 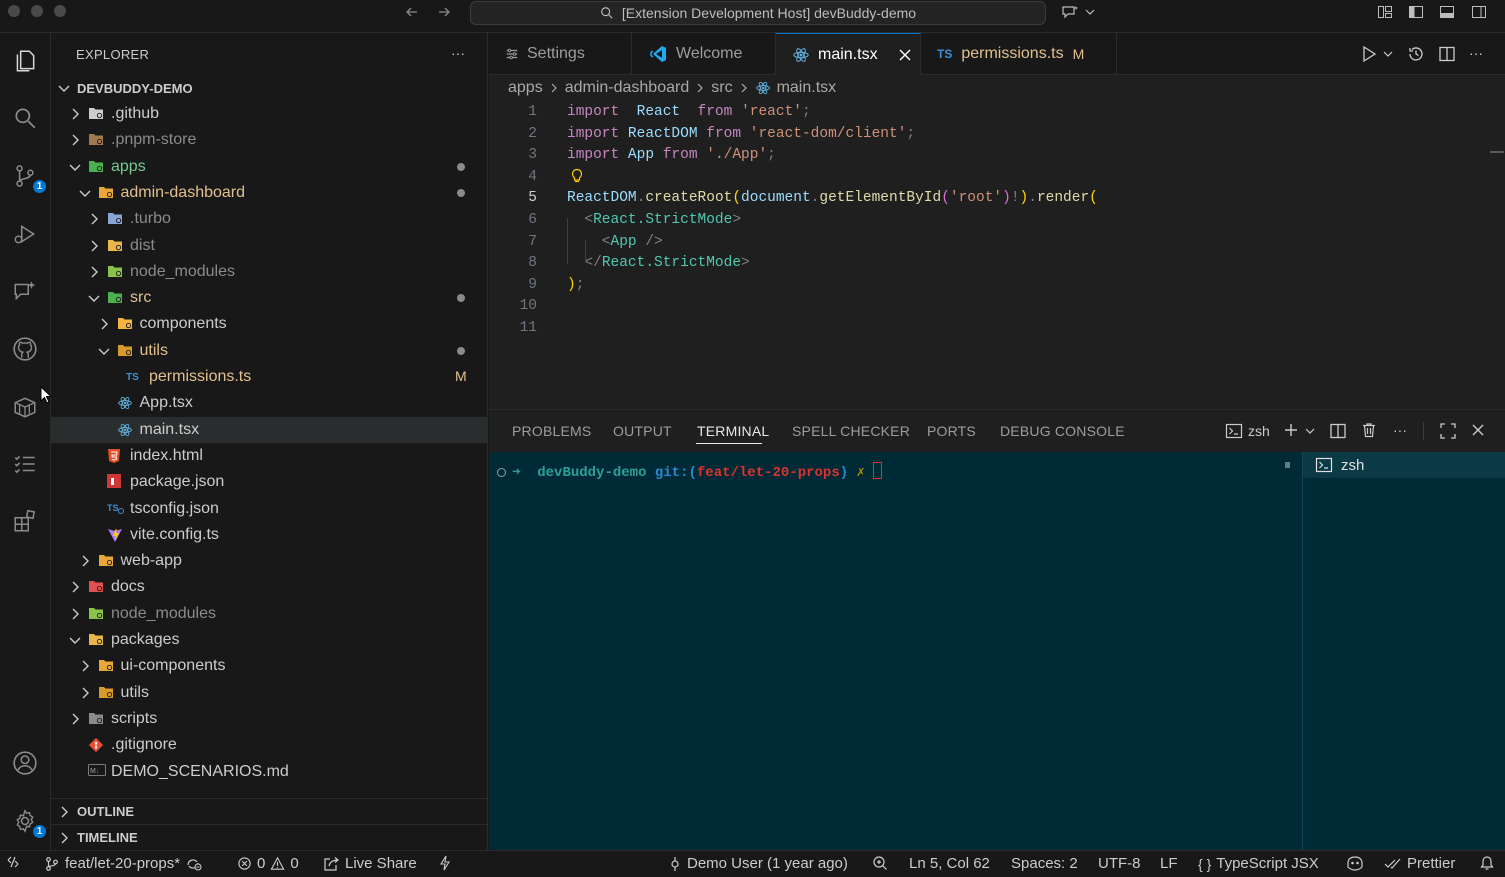 What do you see at coordinates (1478, 430) in the screenshot?
I see `close-panel-icon` at bounding box center [1478, 430].